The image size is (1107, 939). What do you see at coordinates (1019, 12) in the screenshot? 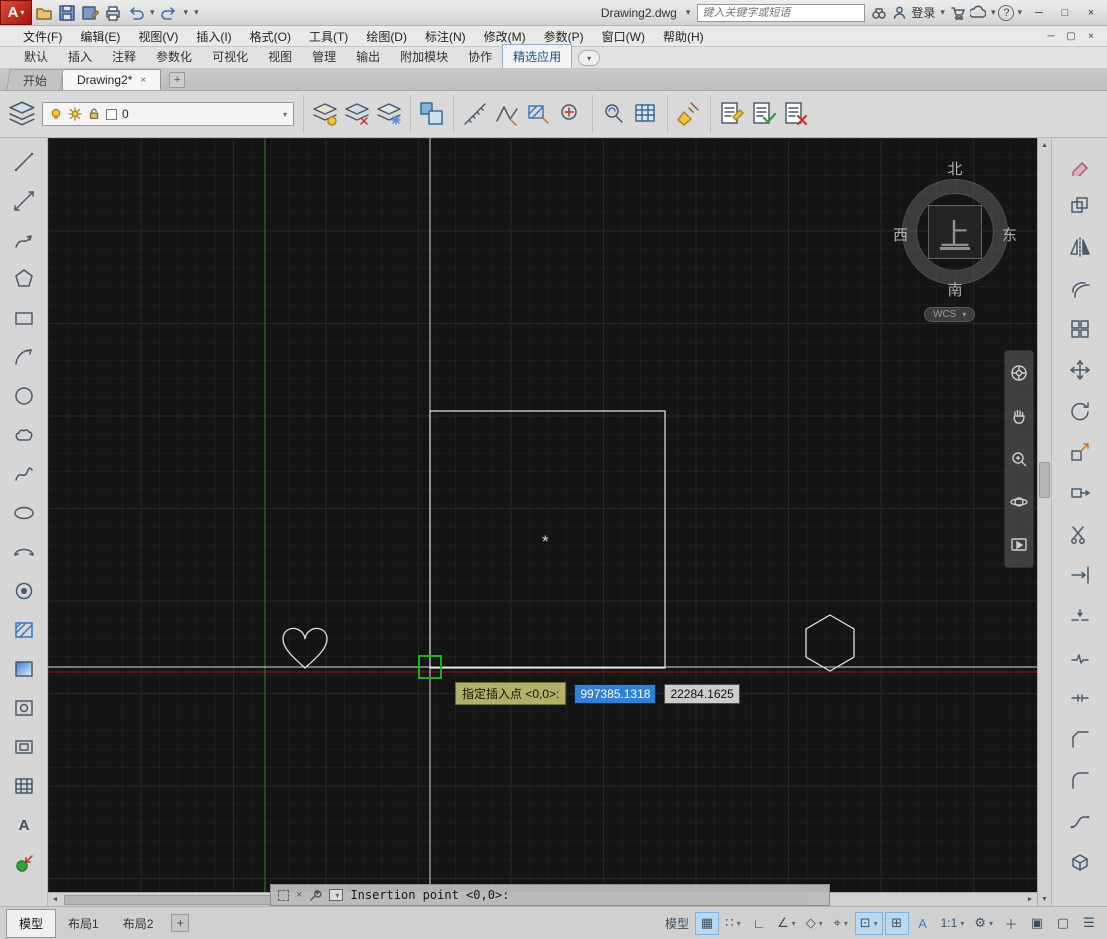
I see `help-caret-icon: ▾` at bounding box center [1019, 12].